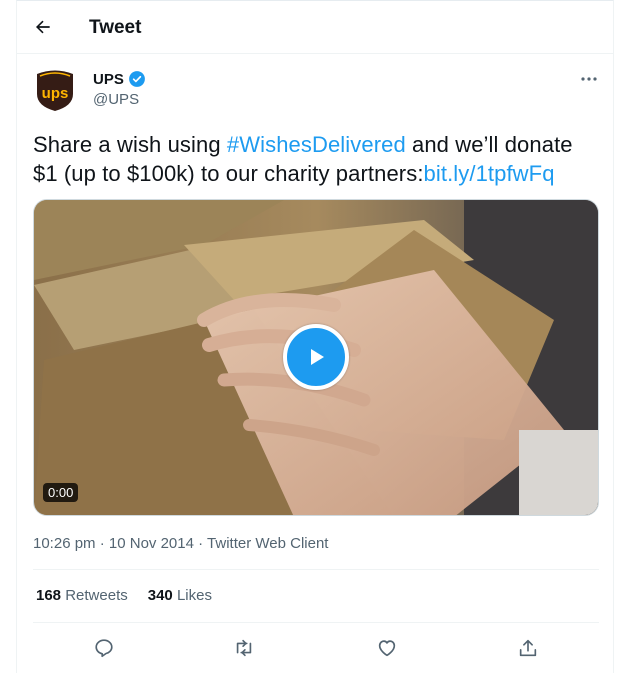  Describe the element at coordinates (316, 144) in the screenshot. I see `hashtag-link: #WishesDelivered` at that location.